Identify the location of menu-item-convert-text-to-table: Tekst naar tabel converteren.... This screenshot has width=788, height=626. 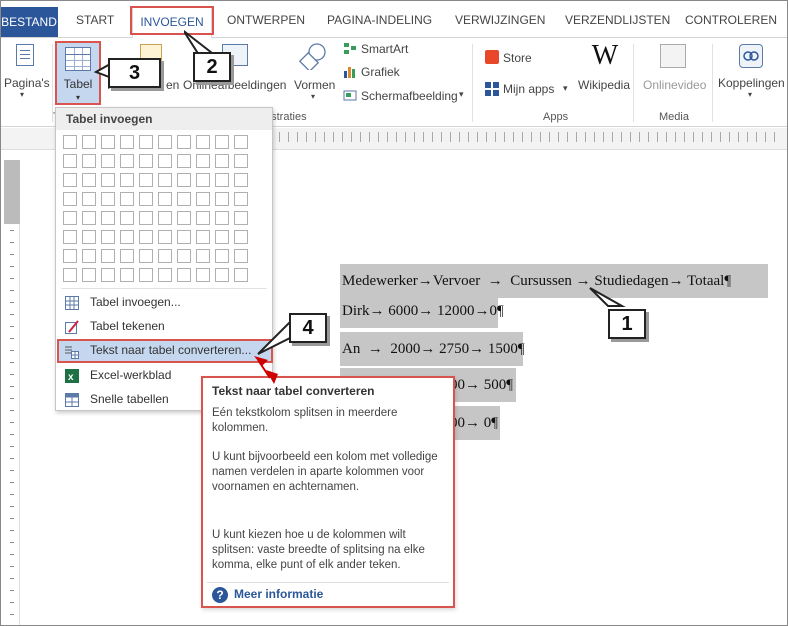
(165, 351).